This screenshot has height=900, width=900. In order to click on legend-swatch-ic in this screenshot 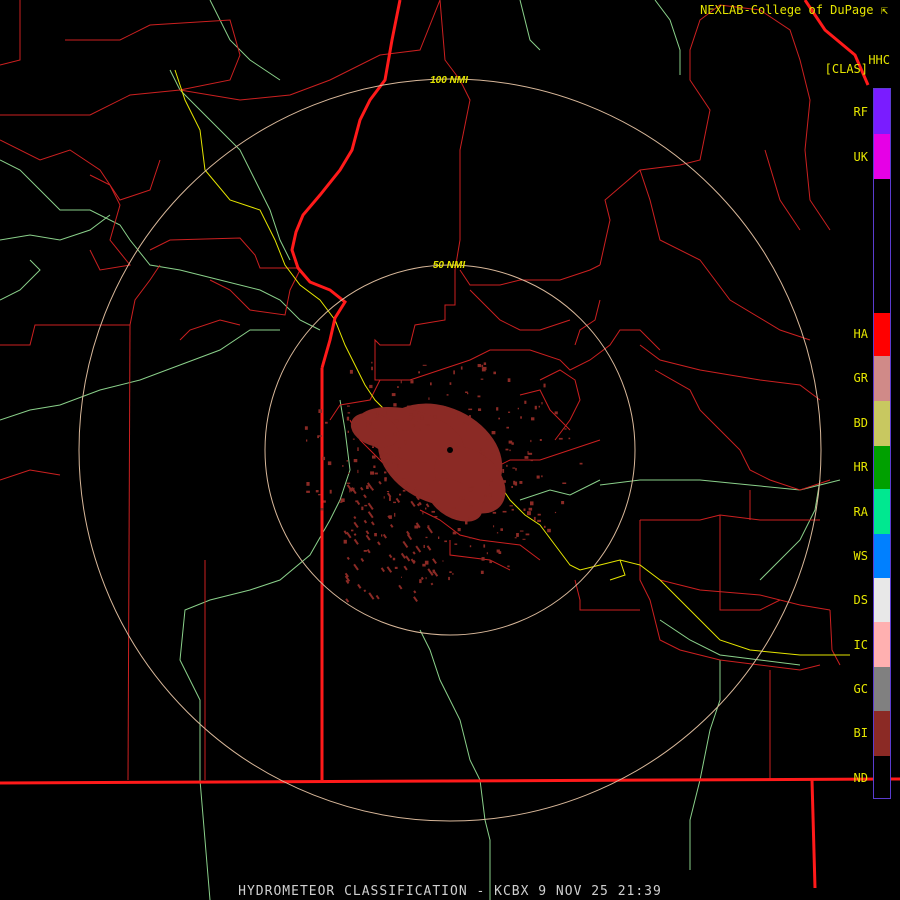, I will do `click(882, 644)`.